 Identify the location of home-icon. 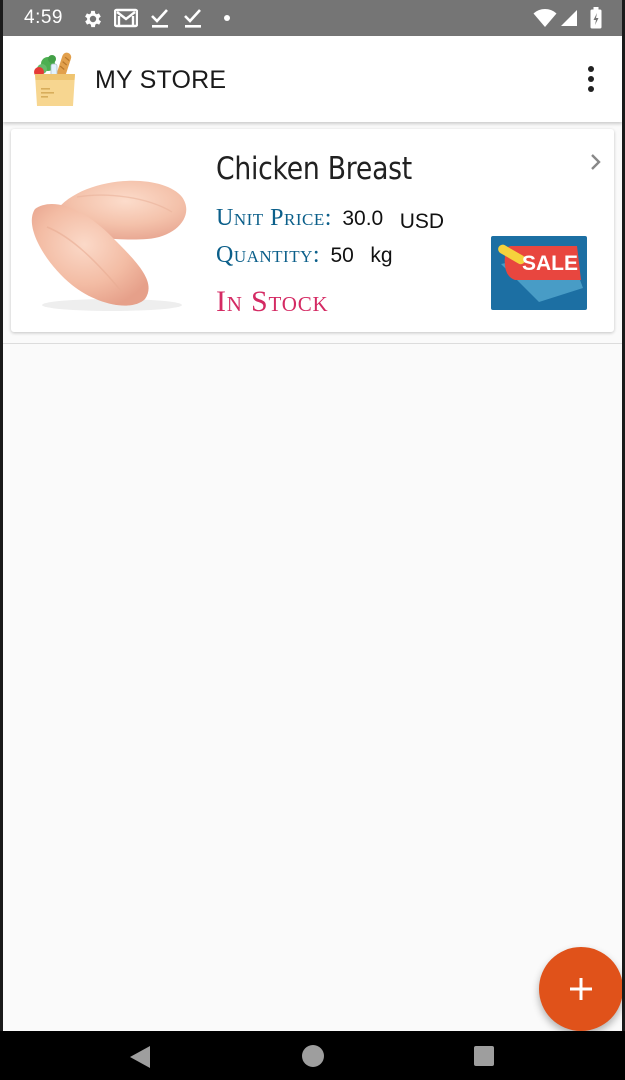
(313, 1056).